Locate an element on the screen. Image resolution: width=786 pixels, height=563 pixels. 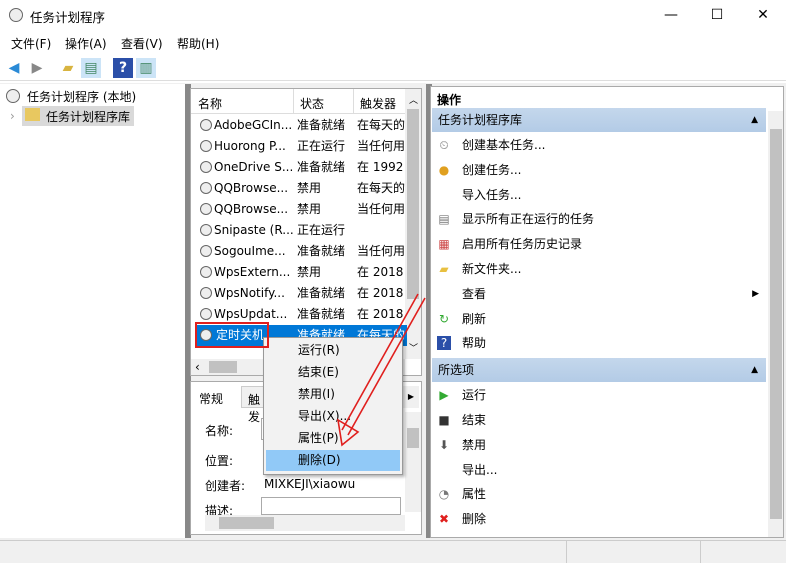
help-icon: ? is located at coordinates (123, 68).